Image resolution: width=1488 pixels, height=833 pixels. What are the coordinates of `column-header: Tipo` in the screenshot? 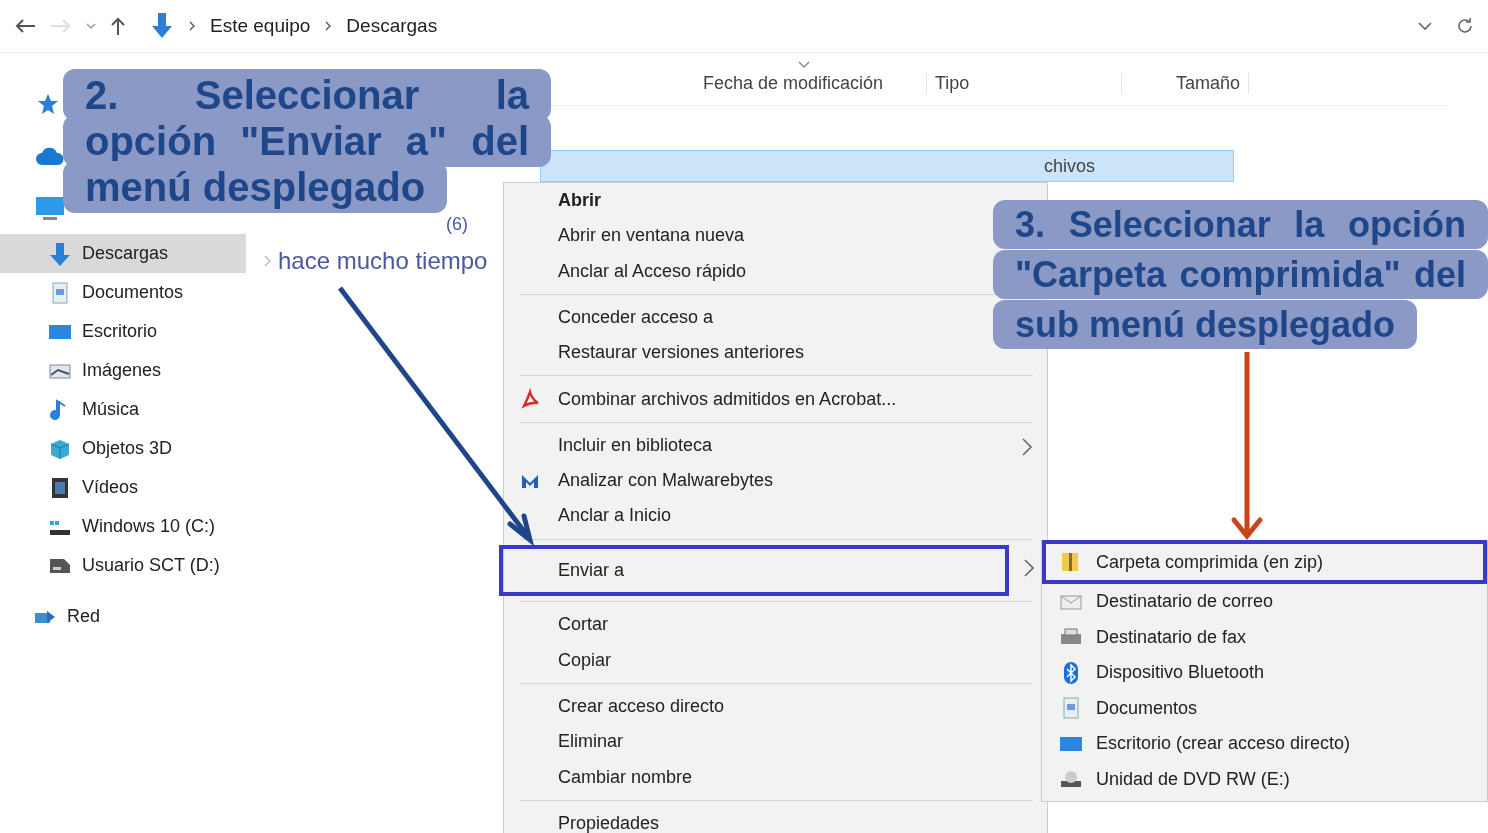 It's located at (1024, 83).